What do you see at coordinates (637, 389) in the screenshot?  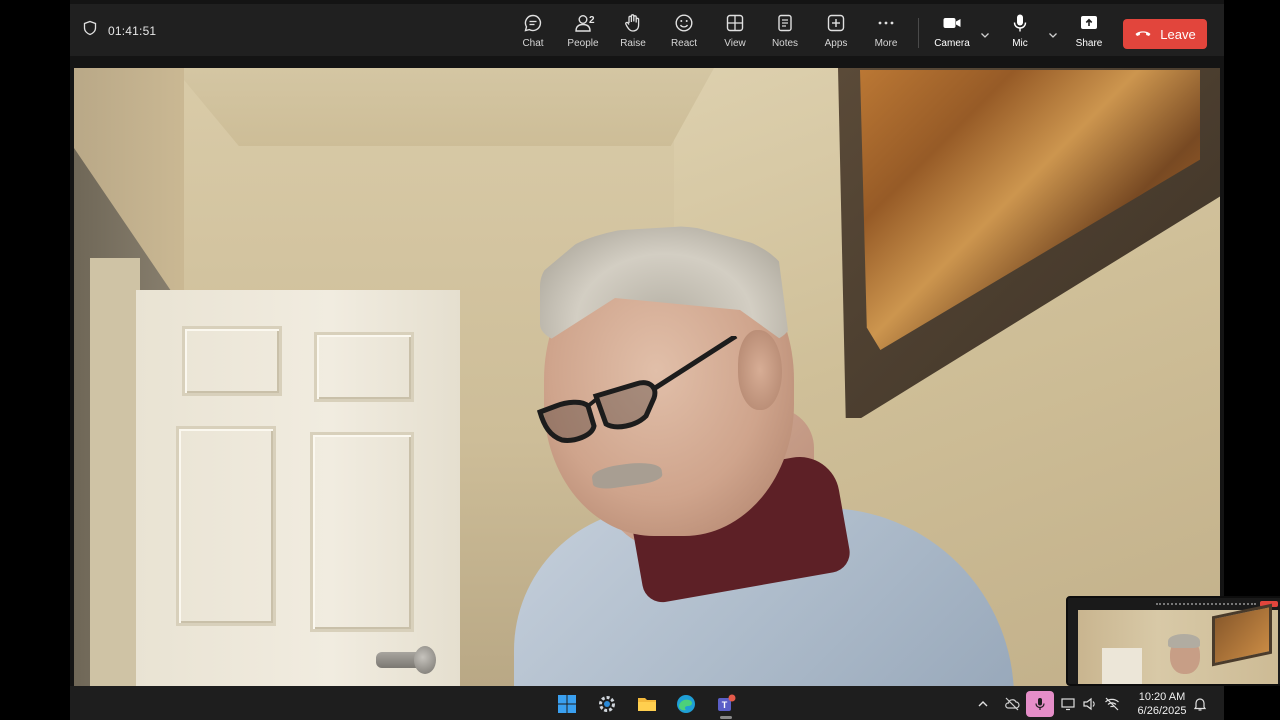 I see `eyeglasses` at bounding box center [637, 389].